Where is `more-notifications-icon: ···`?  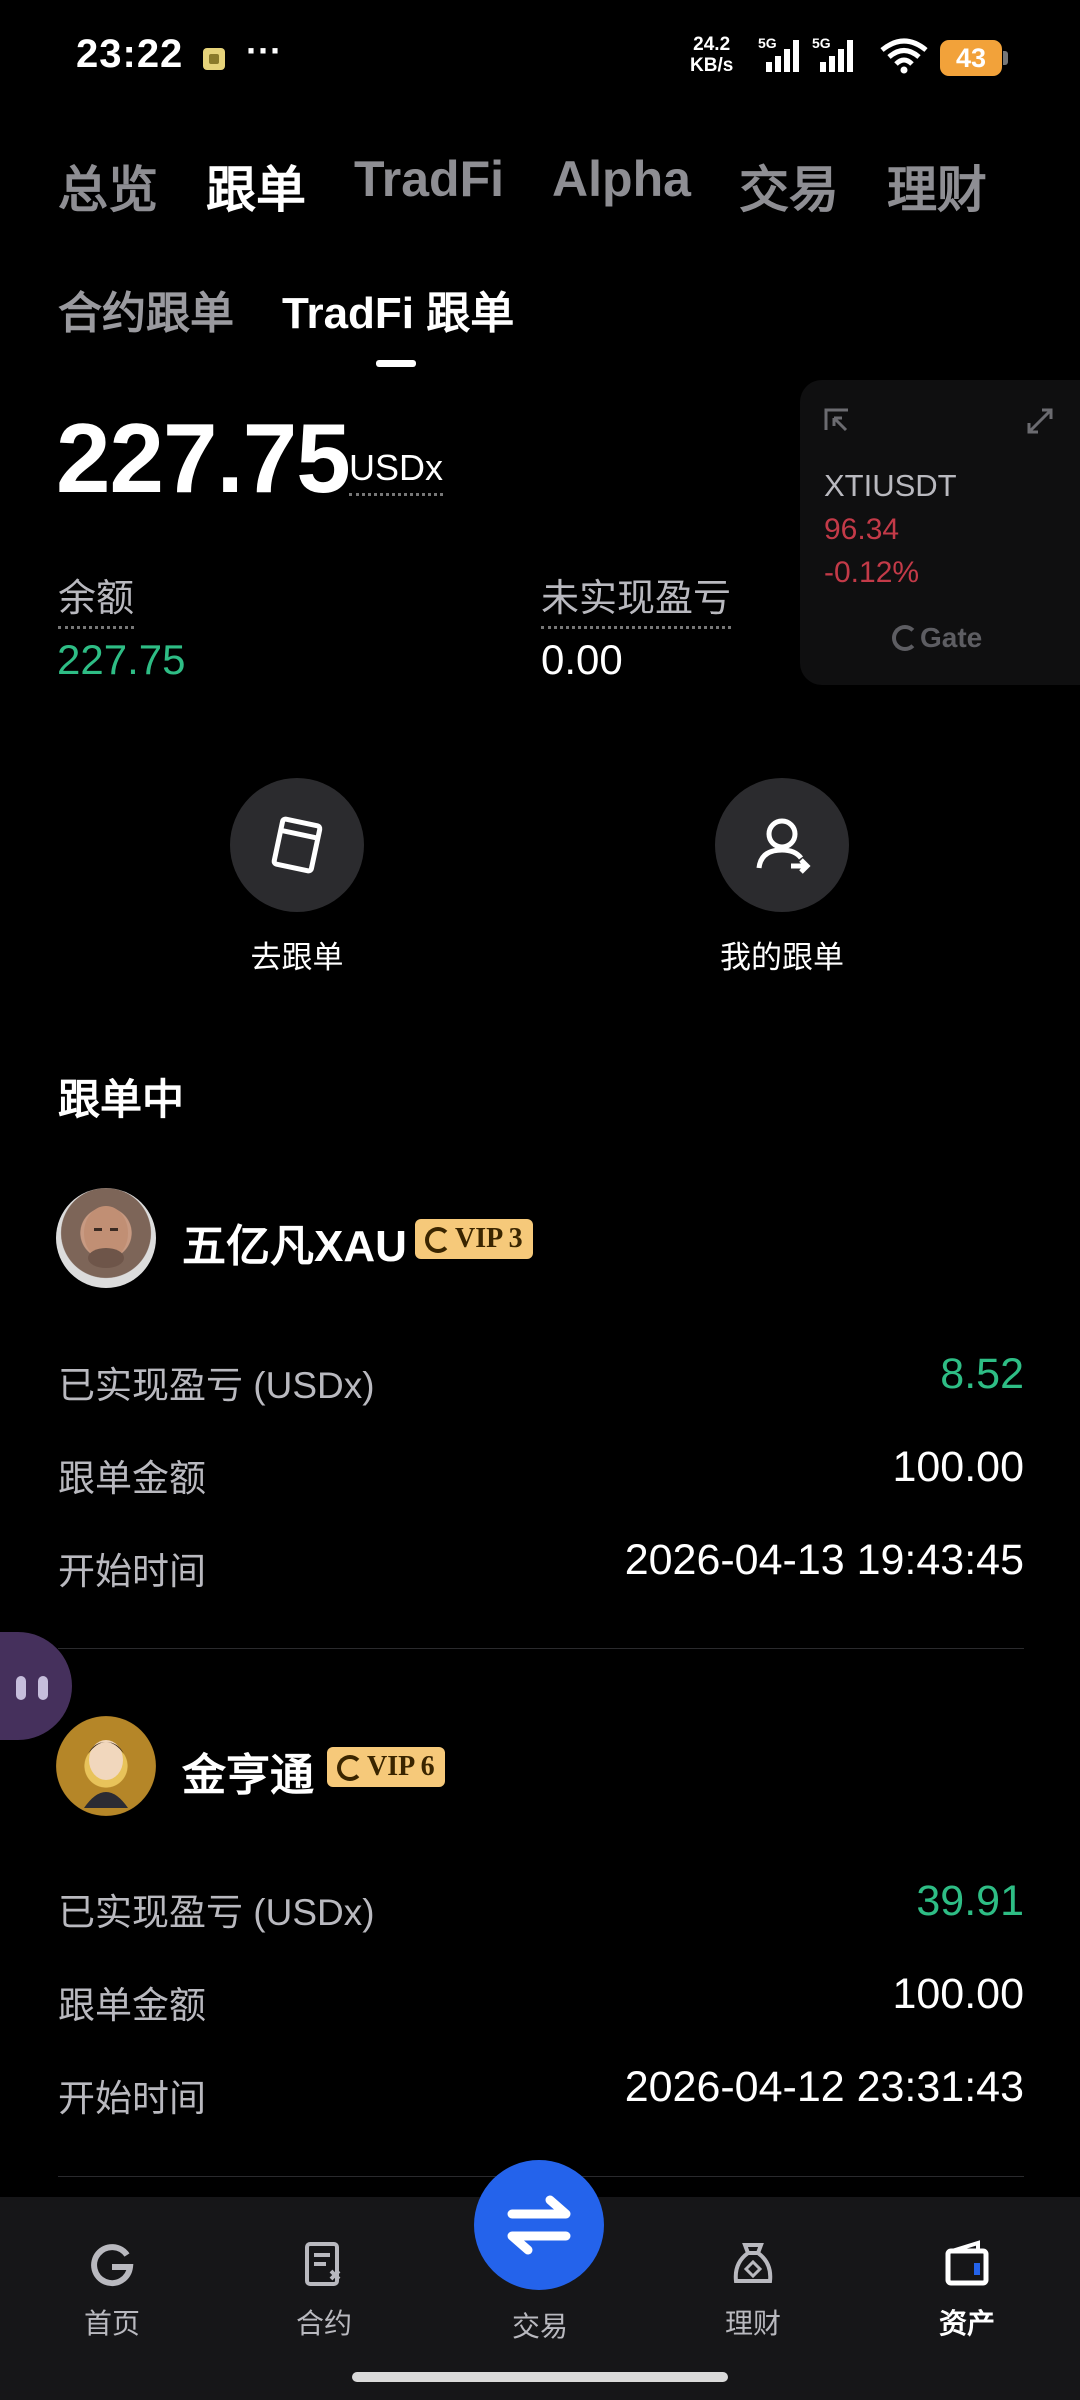
more-notifications-icon: ··· is located at coordinates (264, 50).